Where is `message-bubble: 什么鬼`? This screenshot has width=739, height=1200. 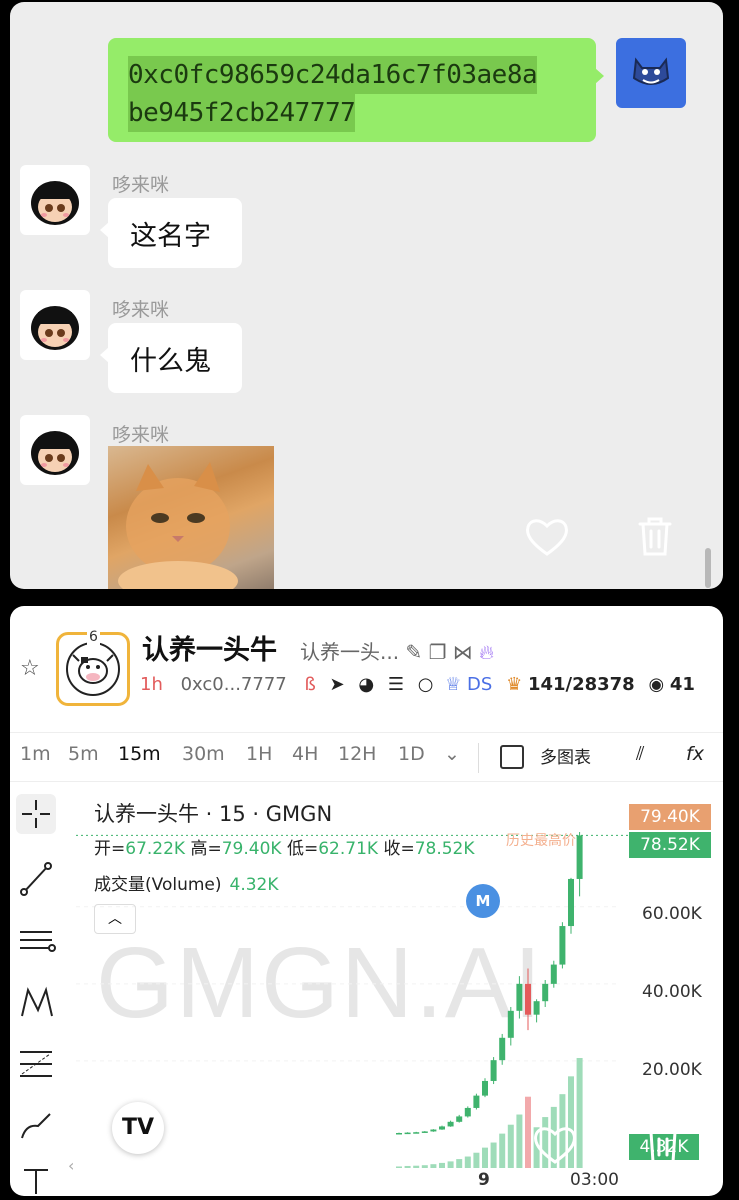 message-bubble: 什么鬼 is located at coordinates (171, 358).